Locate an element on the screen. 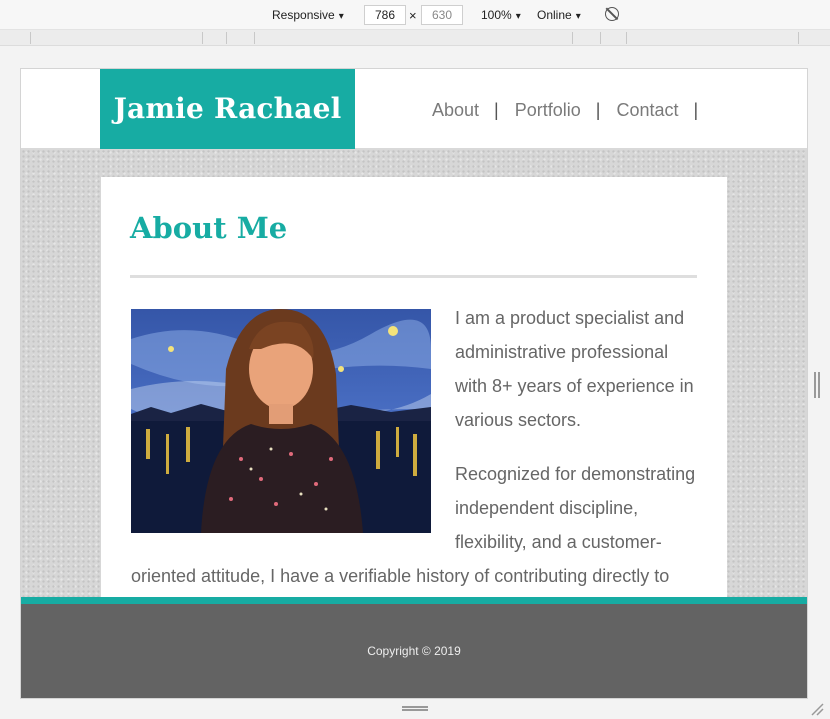 This screenshot has width=830, height=719. zoom-dropdown: 100% ▾ is located at coordinates (501, 15).